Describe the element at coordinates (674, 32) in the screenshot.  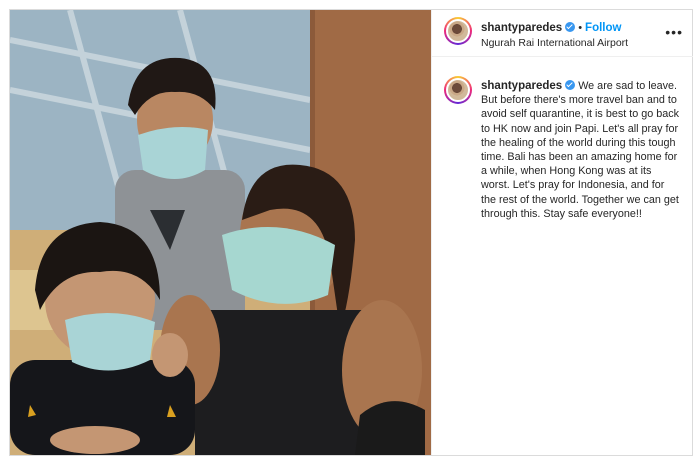
I see `more-options-icon: •••` at that location.